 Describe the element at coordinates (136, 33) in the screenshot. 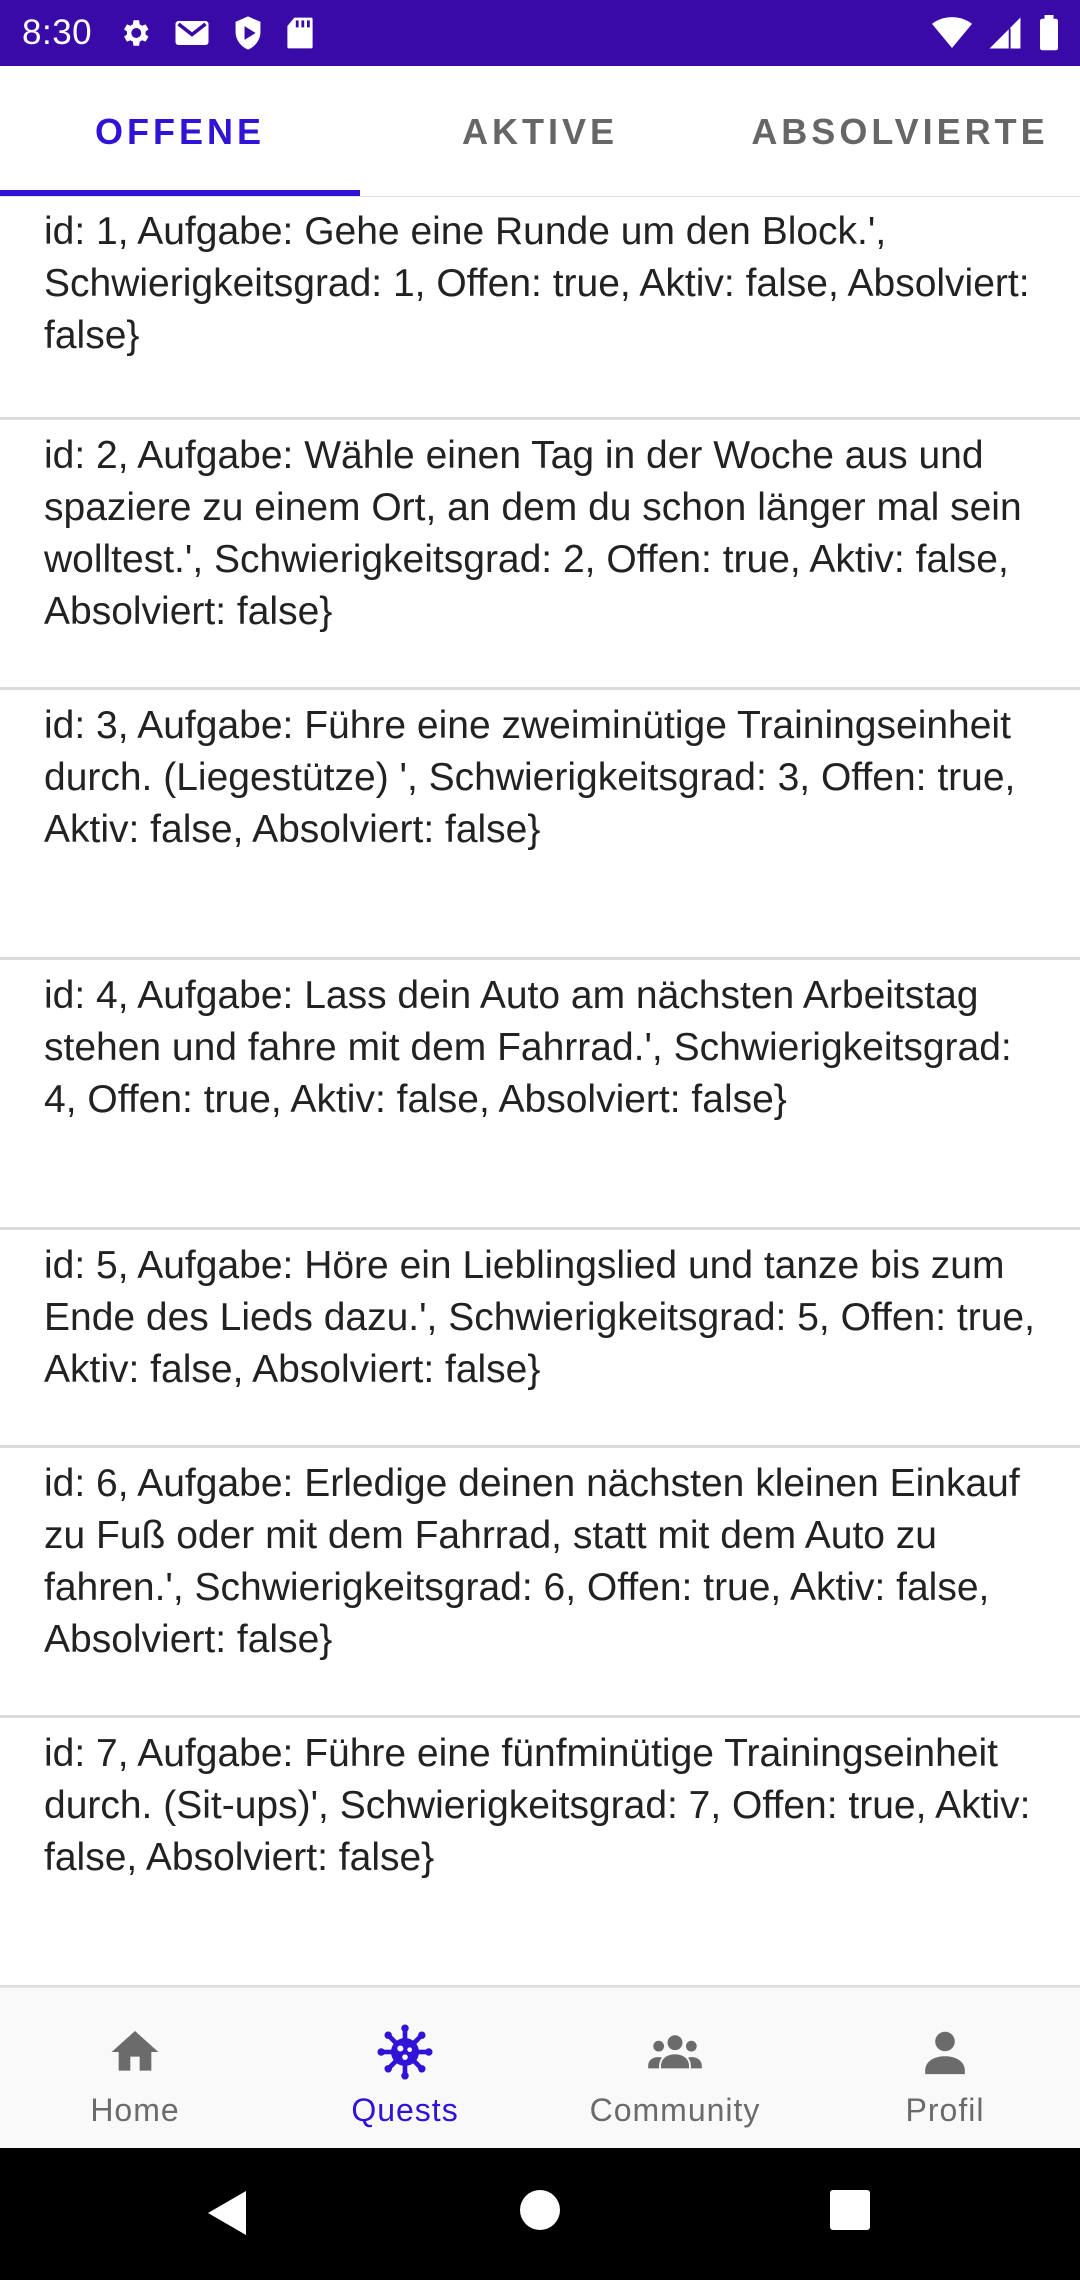

I see `gear-icon` at that location.